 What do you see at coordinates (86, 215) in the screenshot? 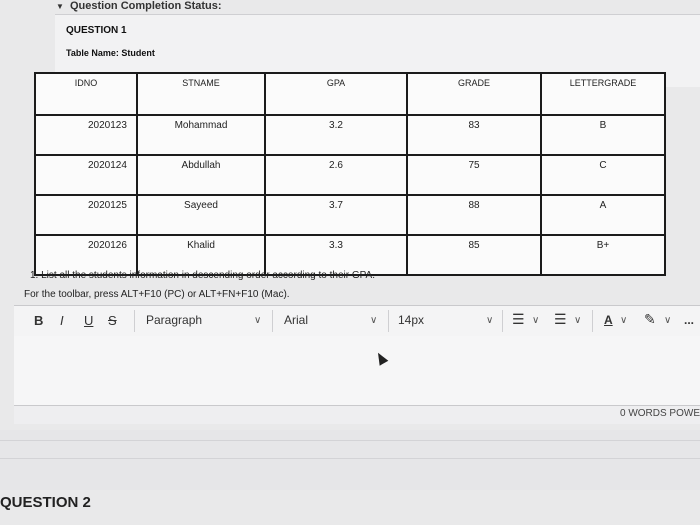
I see `cell-idno: 2020125` at bounding box center [86, 215].